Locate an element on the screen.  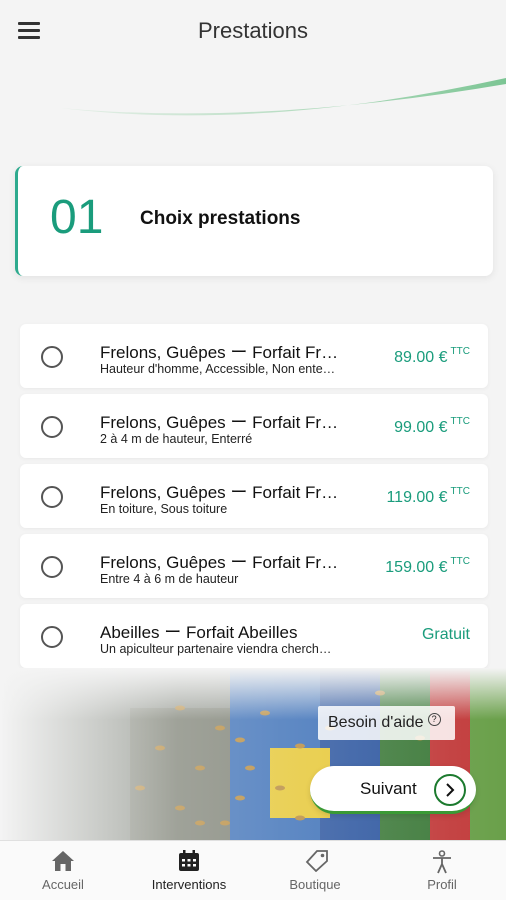
service-price: 119.00 € TTC is located at coordinates (428, 496).